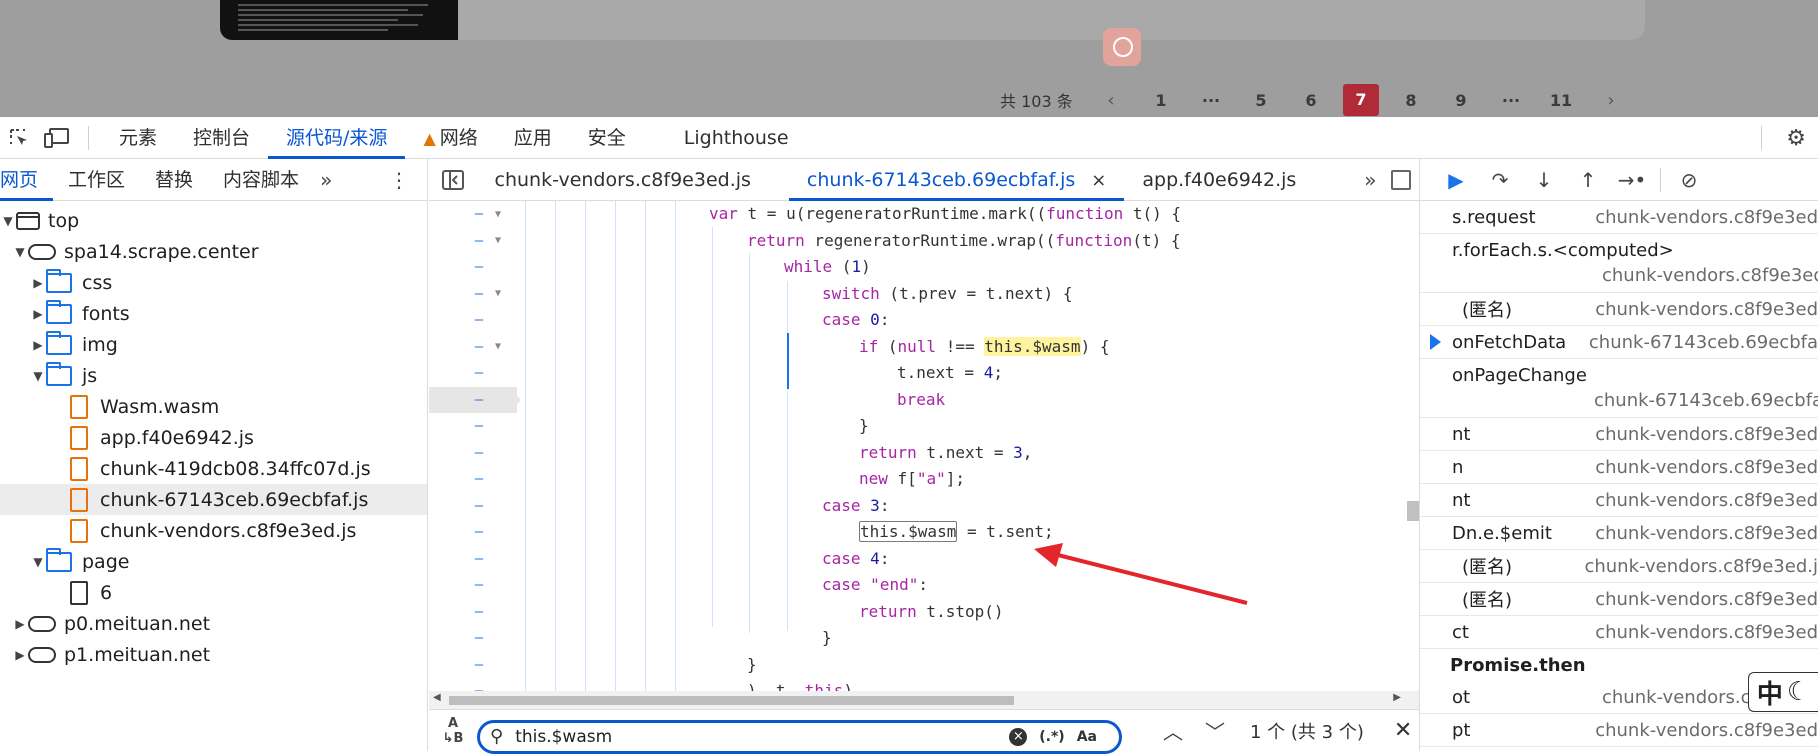  I want to click on search-input: this.$wasm, so click(762, 737).